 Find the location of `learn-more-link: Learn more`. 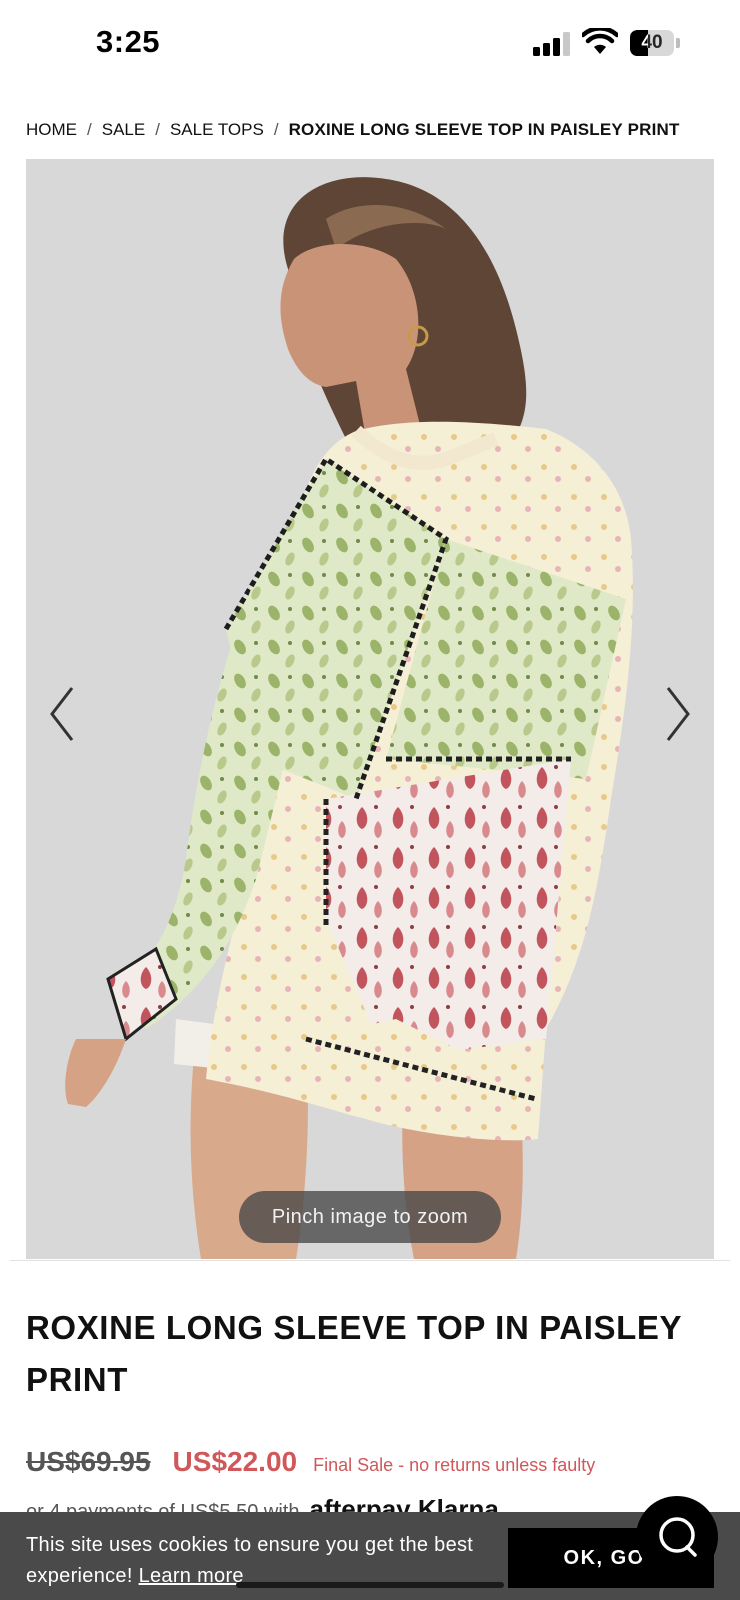

learn-more-link: Learn more is located at coordinates (191, 1576).